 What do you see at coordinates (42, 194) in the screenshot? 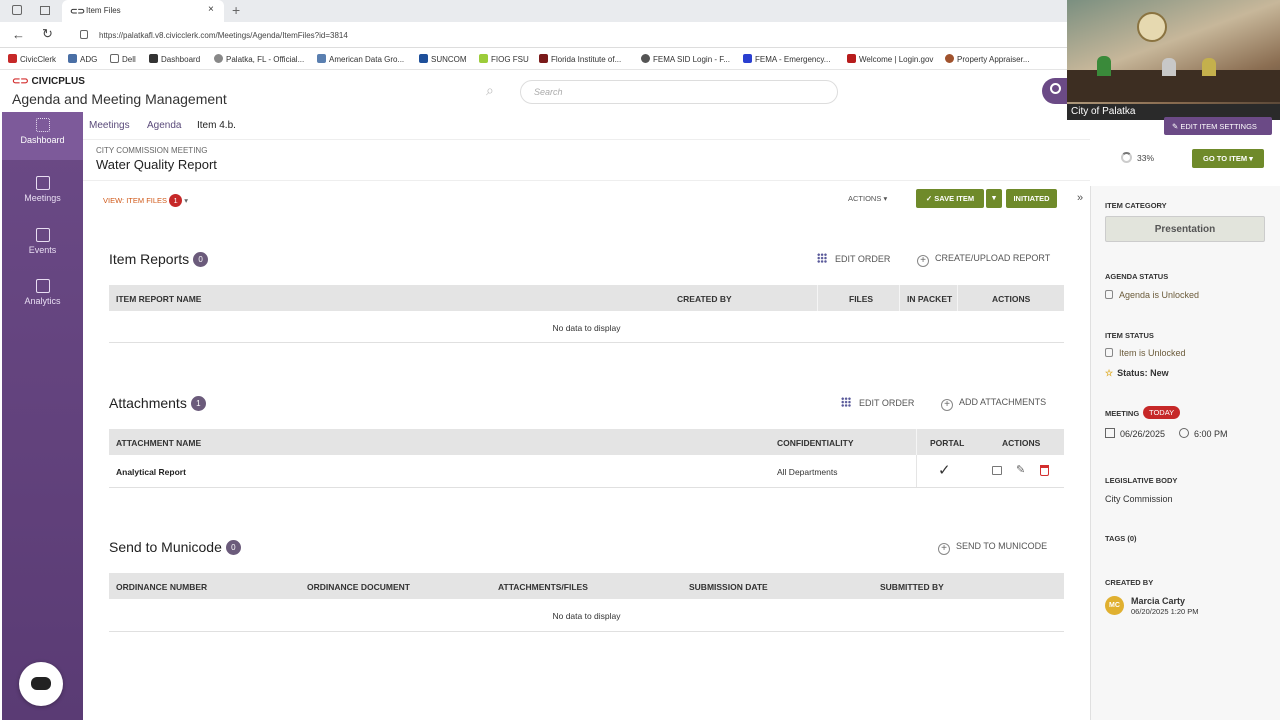
I see `sidebar-item-meetings: Meetings` at bounding box center [42, 194].